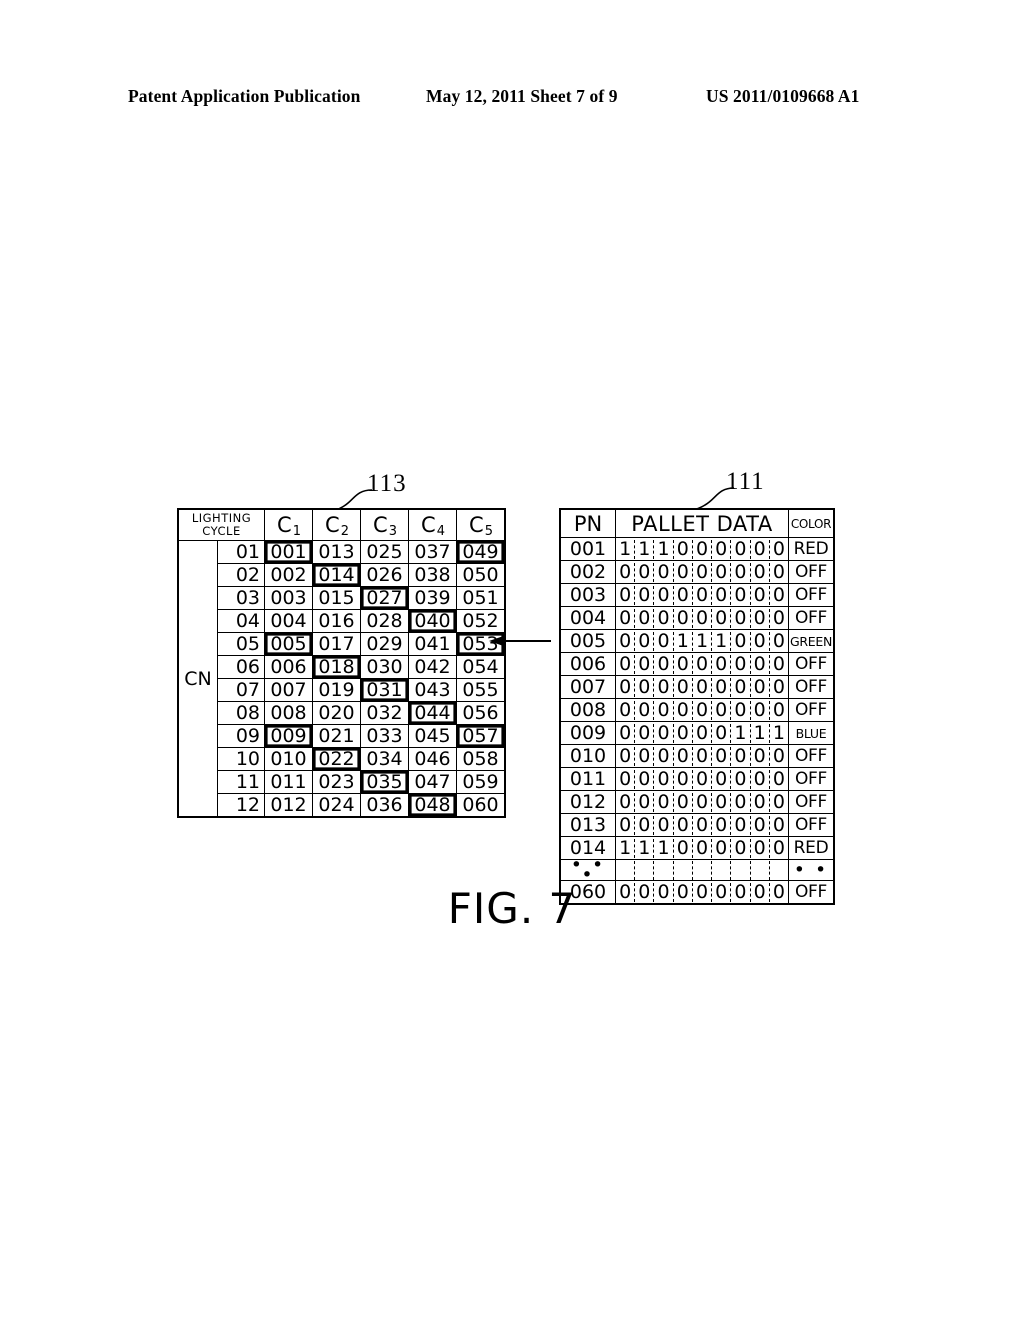 The height and width of the screenshot is (1320, 1024). I want to click on lighting-cycle-value: 01, so click(241, 552).